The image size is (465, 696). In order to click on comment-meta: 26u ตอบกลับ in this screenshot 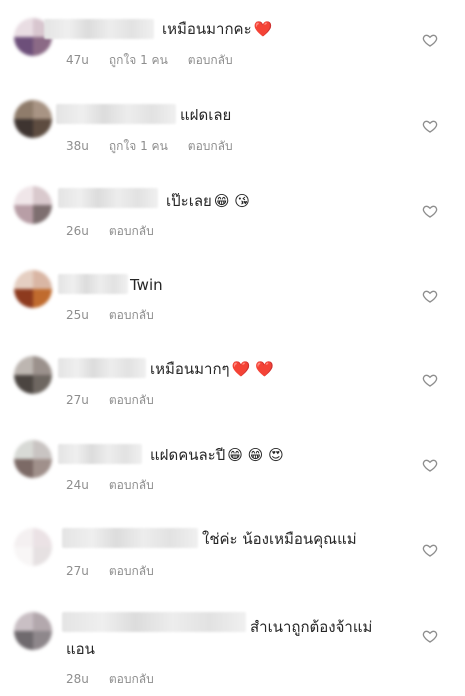, I will do `click(120, 231)`.